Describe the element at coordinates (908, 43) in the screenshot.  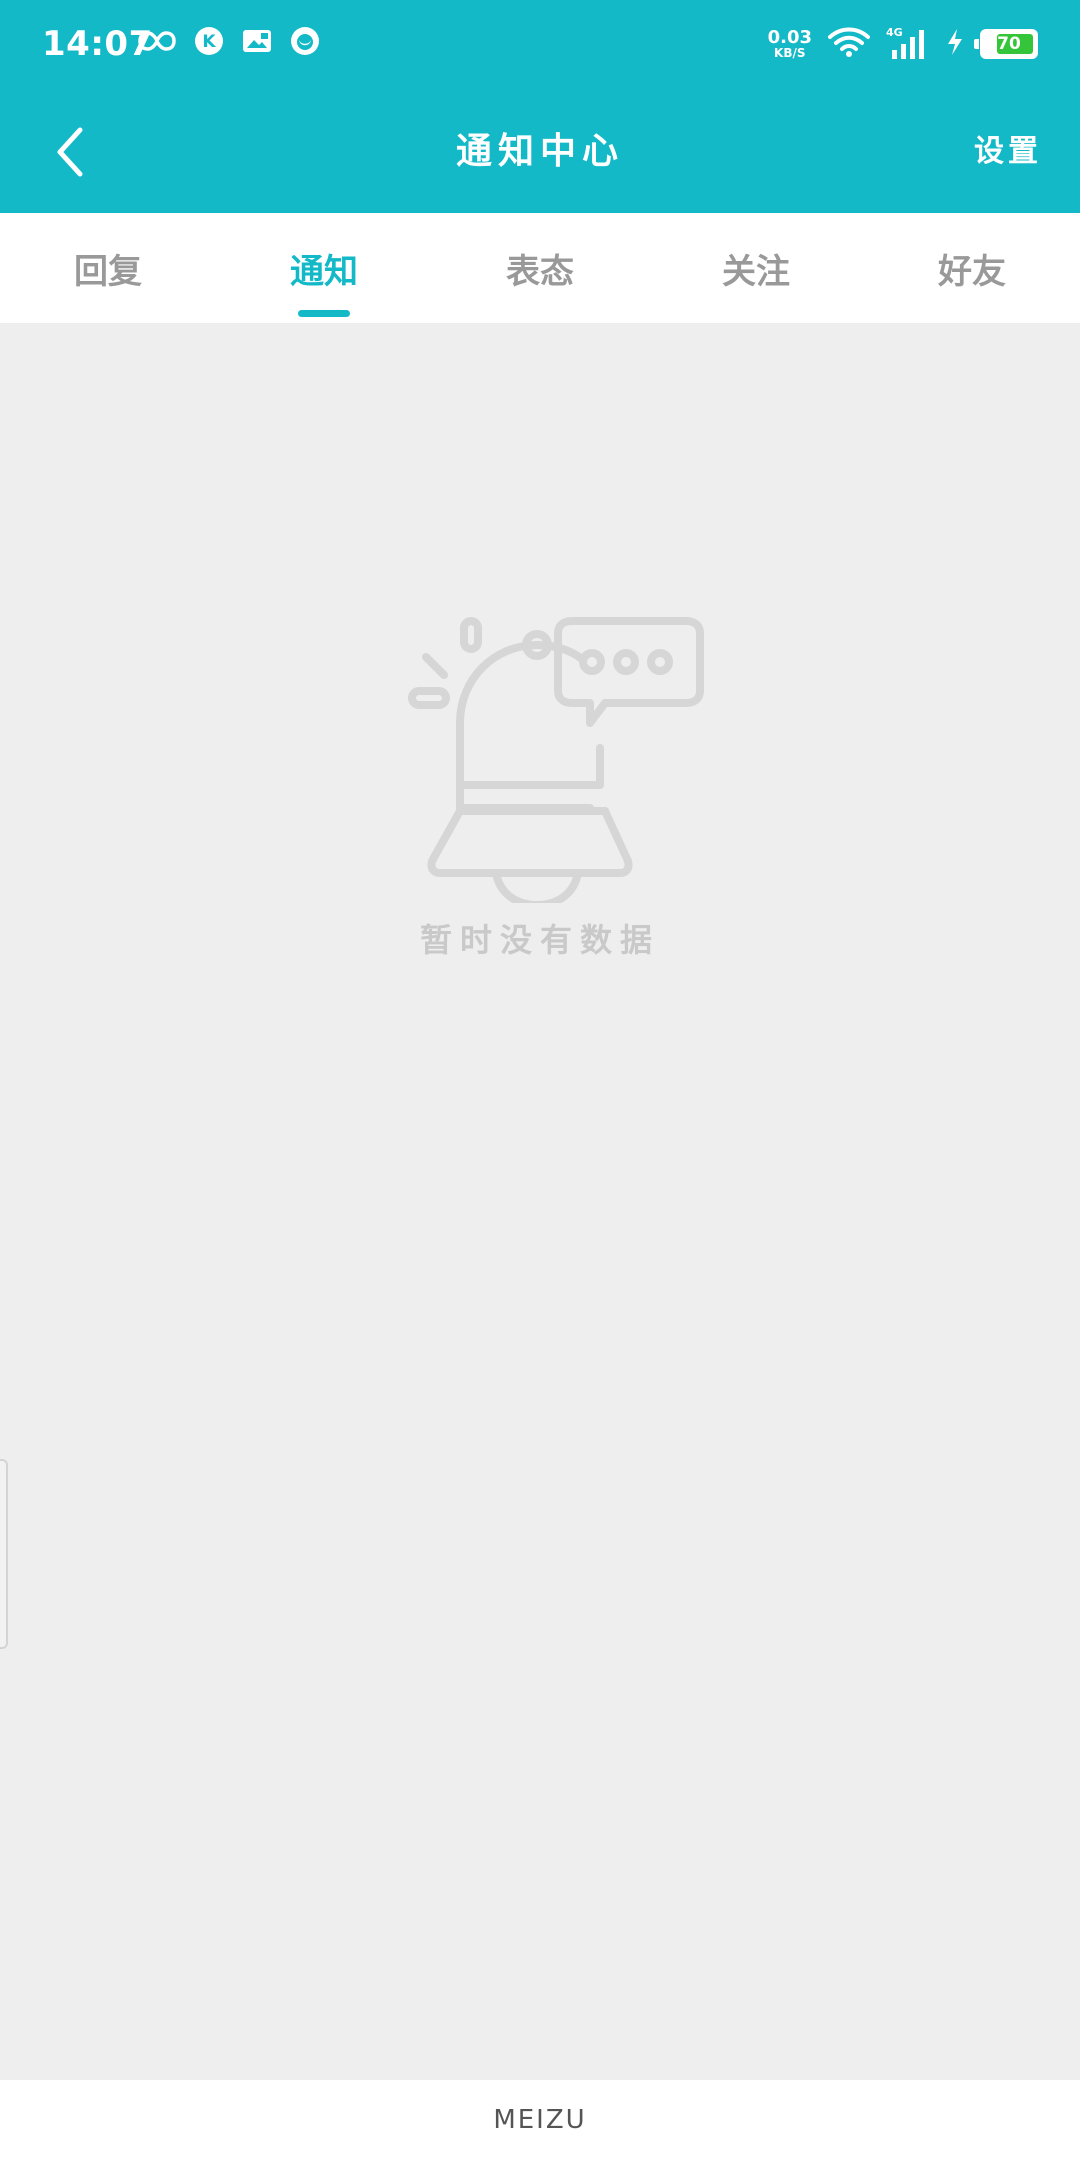
I see `signal-icon: 4G` at that location.